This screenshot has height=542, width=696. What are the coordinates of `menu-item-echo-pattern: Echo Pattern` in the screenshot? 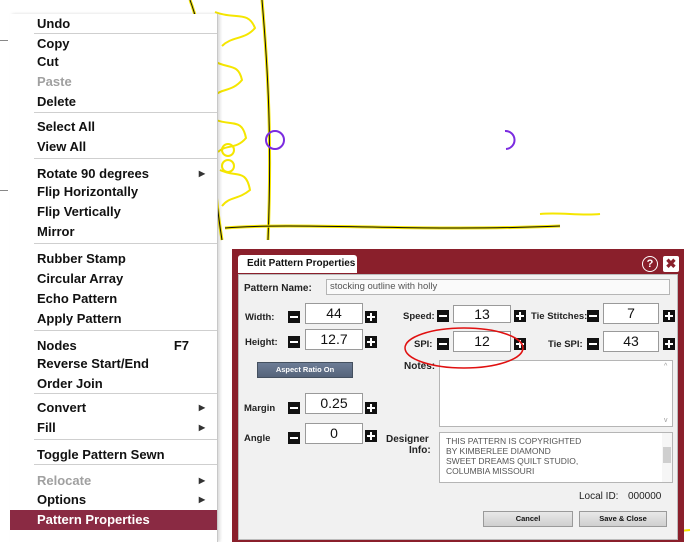 It's located at (113, 299).